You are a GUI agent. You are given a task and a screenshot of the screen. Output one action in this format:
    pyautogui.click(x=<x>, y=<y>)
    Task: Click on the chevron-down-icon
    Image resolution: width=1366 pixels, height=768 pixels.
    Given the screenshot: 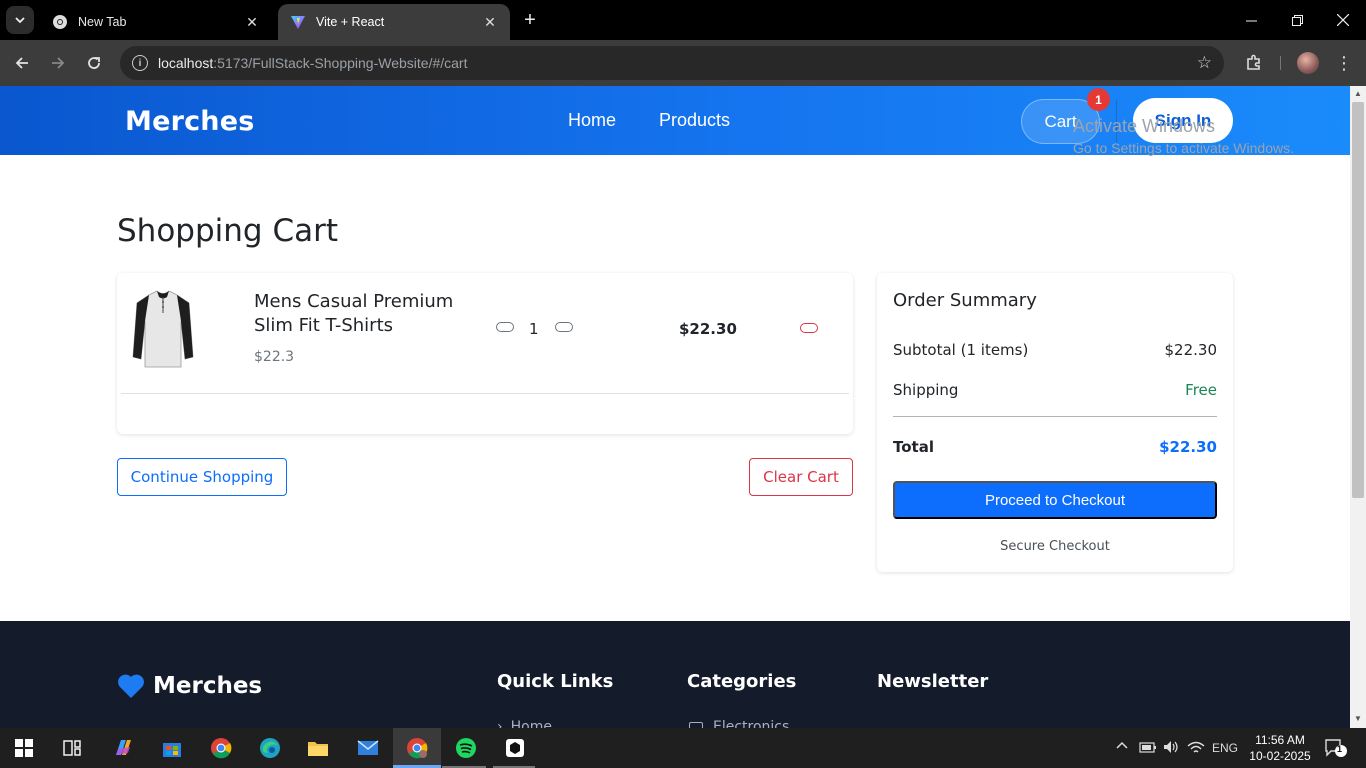 What is the action you would take?
    pyautogui.click(x=20, y=20)
    